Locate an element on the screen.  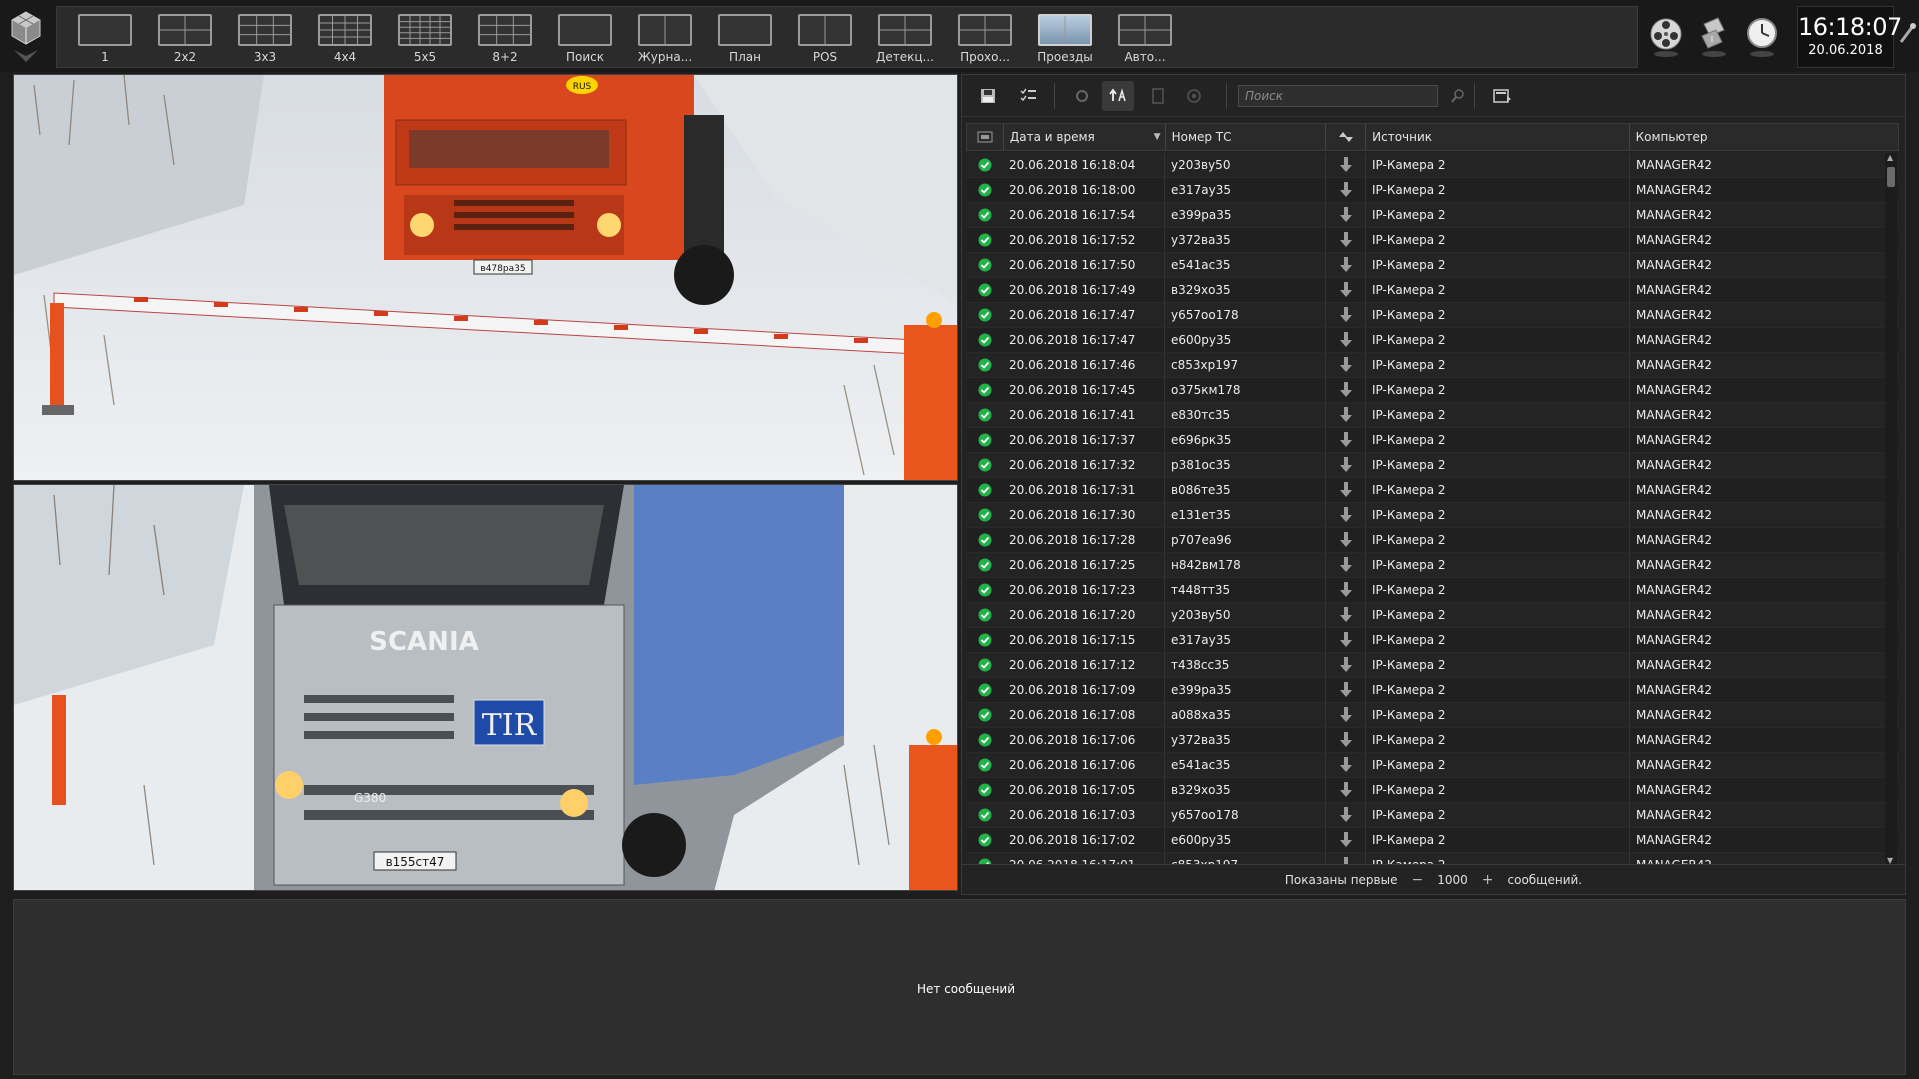
layout-button: 4x4 is located at coordinates (345, 37).